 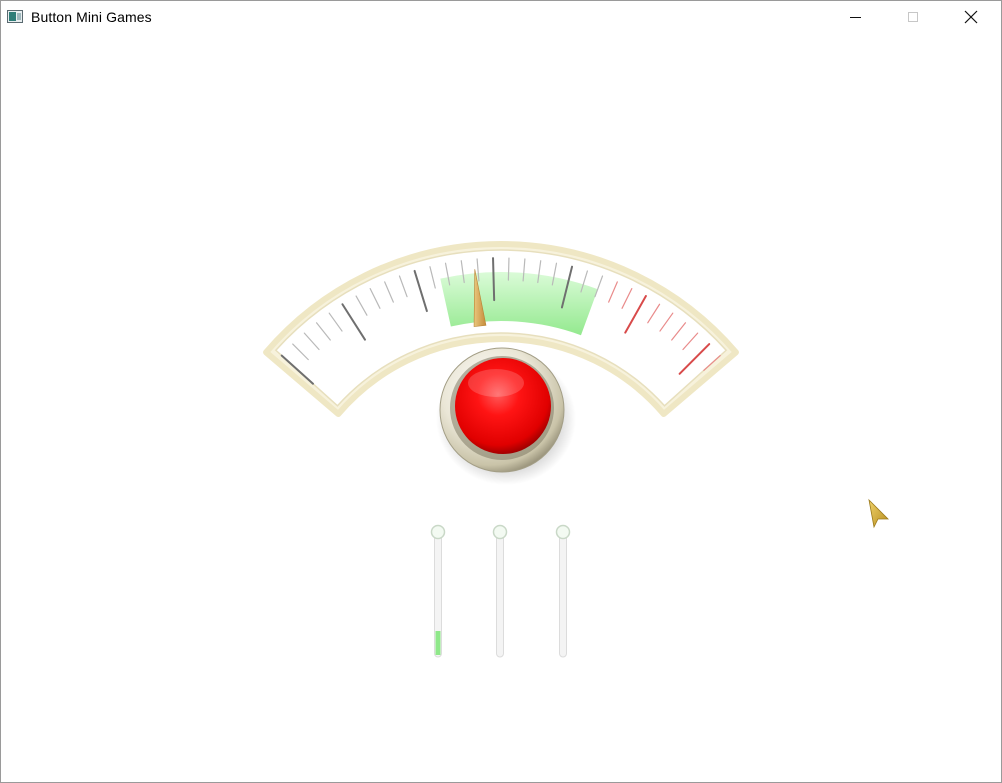 What do you see at coordinates (91, 17) in the screenshot?
I see `window-title: Button Mini Games` at bounding box center [91, 17].